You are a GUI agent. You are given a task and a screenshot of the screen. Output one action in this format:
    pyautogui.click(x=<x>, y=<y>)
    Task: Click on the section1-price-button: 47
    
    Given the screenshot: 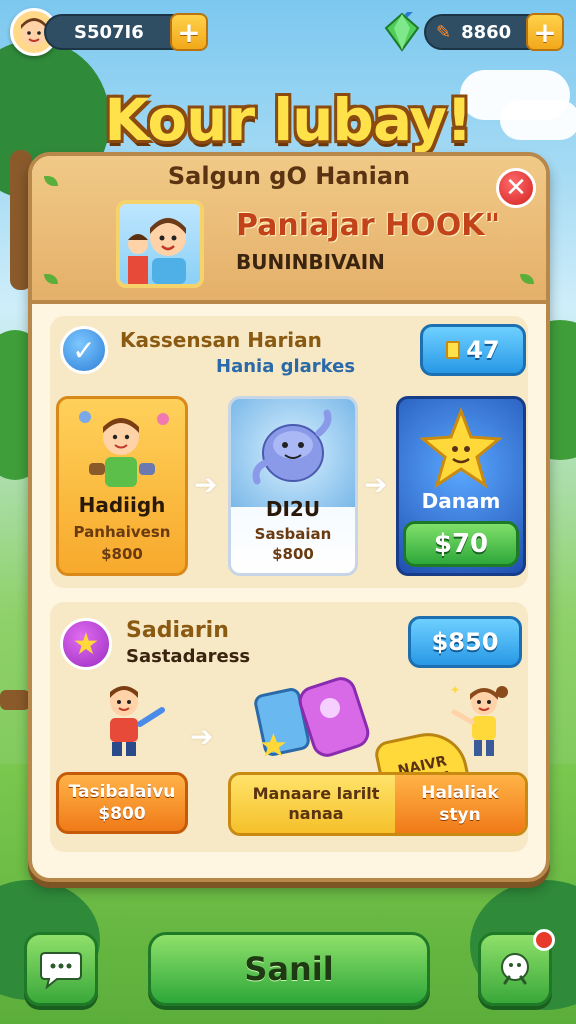 What is the action you would take?
    pyautogui.click(x=473, y=350)
    